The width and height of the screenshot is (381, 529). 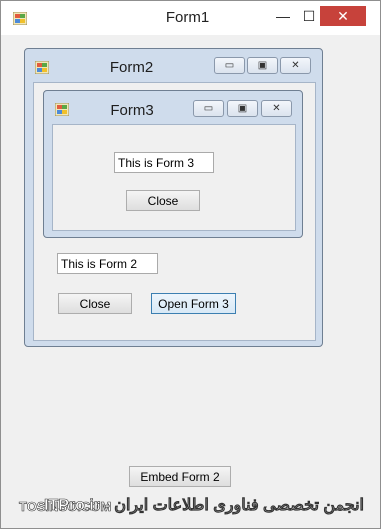 I want to click on form2-maximize-button: ▣, so click(x=262, y=65).